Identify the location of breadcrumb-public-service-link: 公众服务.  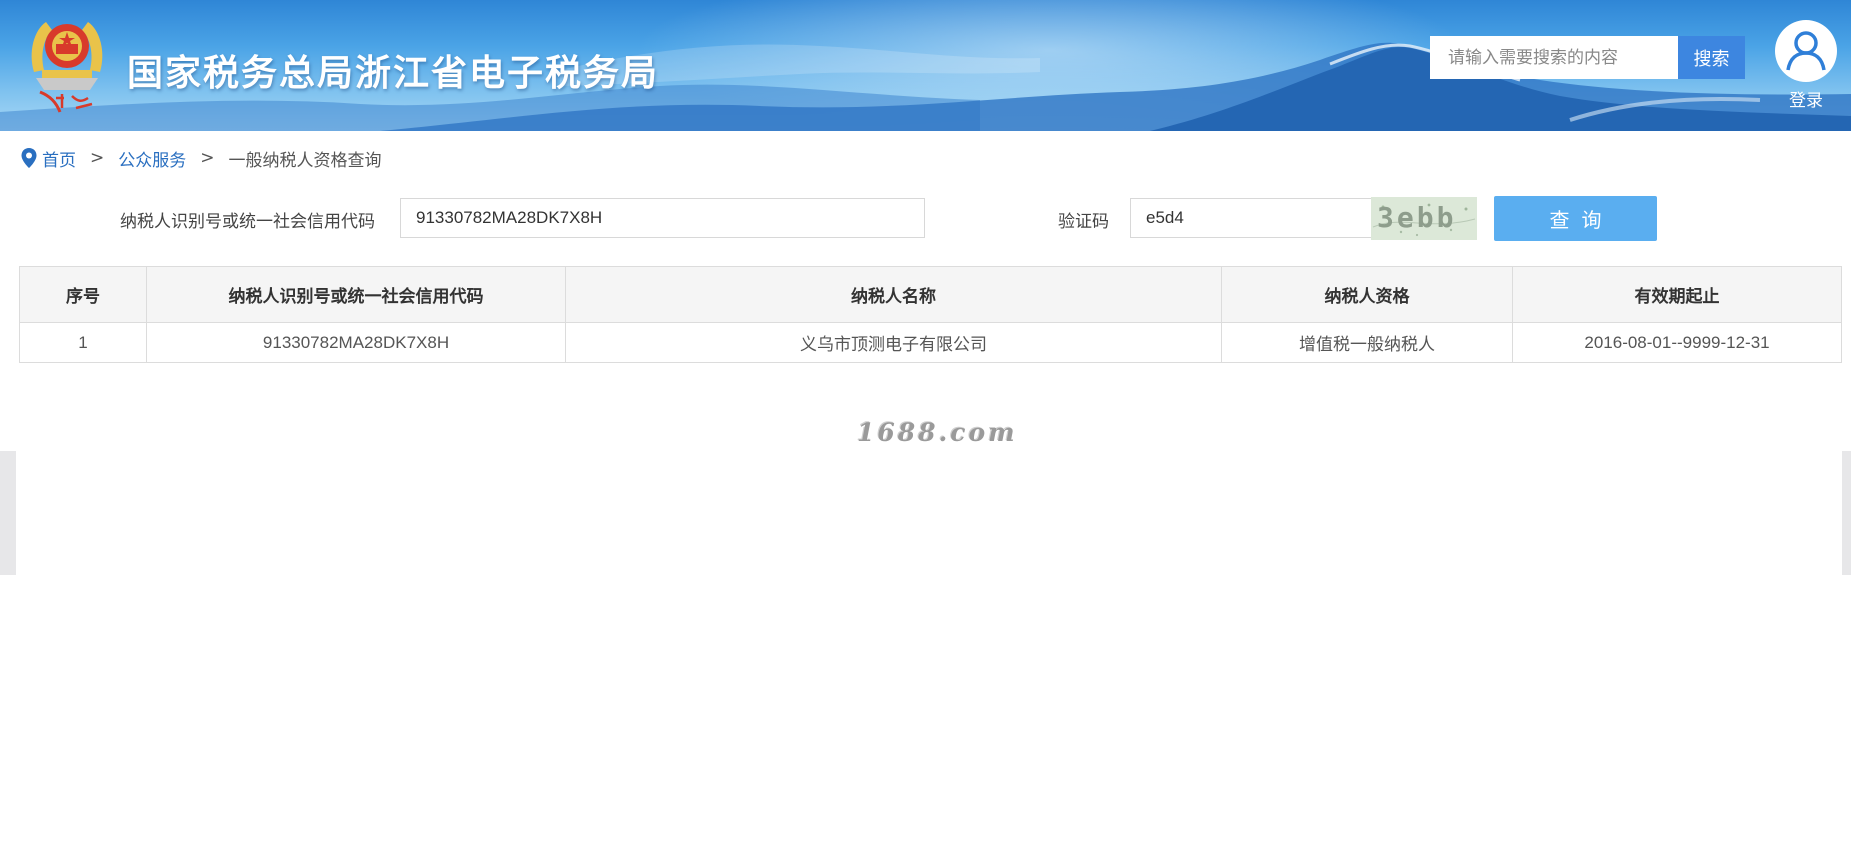
(152, 158).